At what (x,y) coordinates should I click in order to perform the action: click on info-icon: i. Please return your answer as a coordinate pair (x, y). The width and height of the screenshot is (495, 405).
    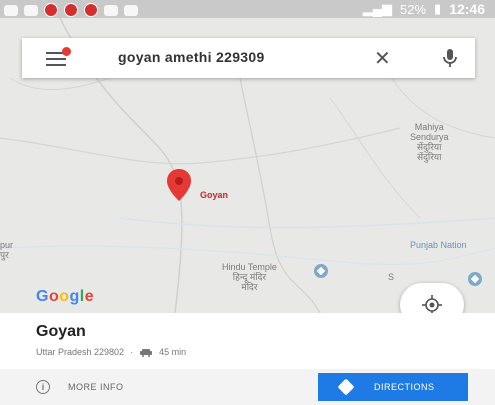
    Looking at the image, I should click on (43, 387).